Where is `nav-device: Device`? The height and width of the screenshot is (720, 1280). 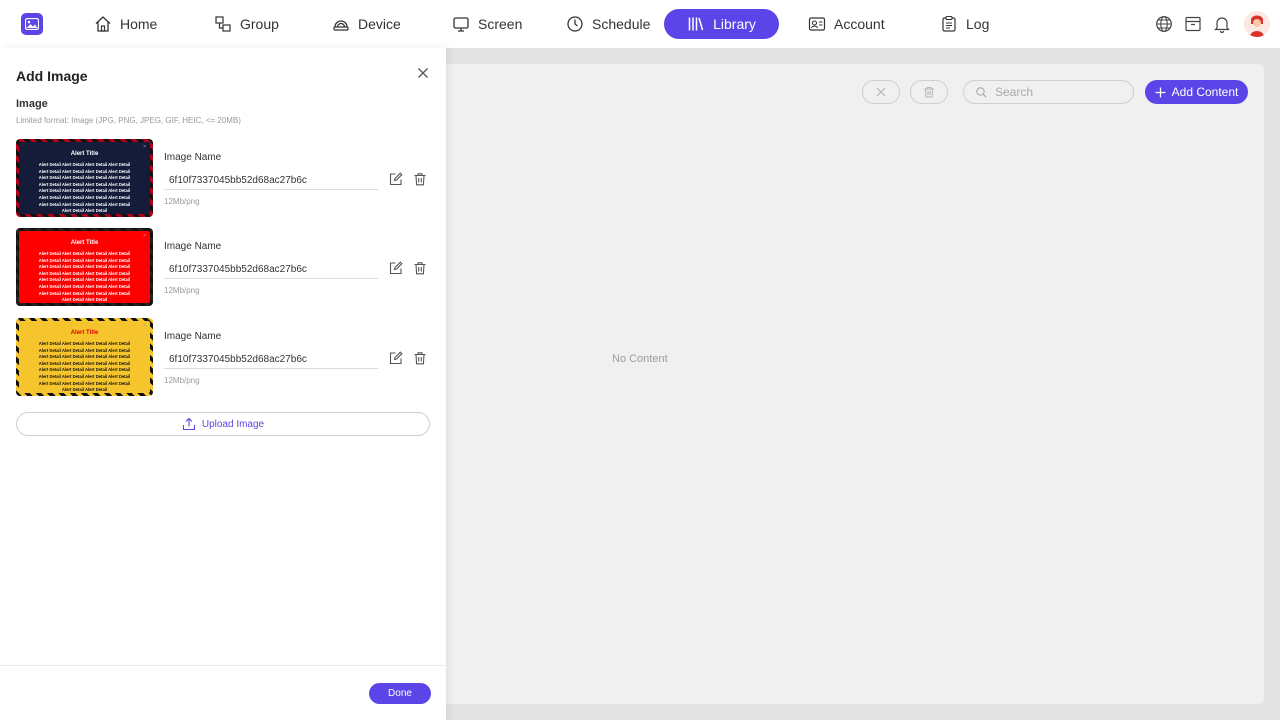 nav-device: Device is located at coordinates (366, 24).